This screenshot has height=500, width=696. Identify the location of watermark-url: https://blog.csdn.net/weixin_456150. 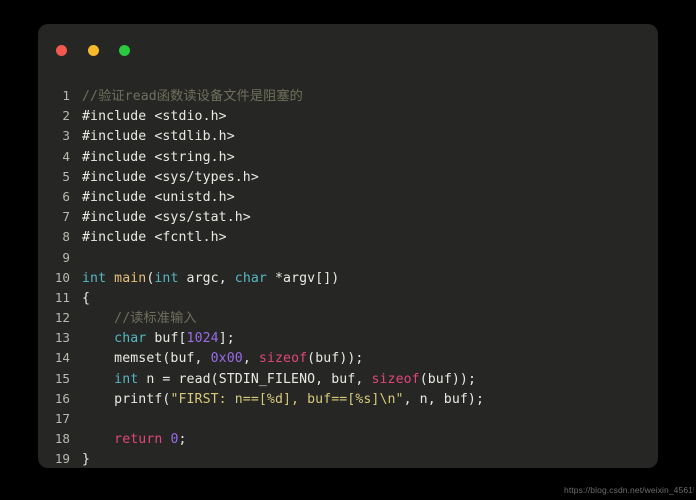
(629, 490).